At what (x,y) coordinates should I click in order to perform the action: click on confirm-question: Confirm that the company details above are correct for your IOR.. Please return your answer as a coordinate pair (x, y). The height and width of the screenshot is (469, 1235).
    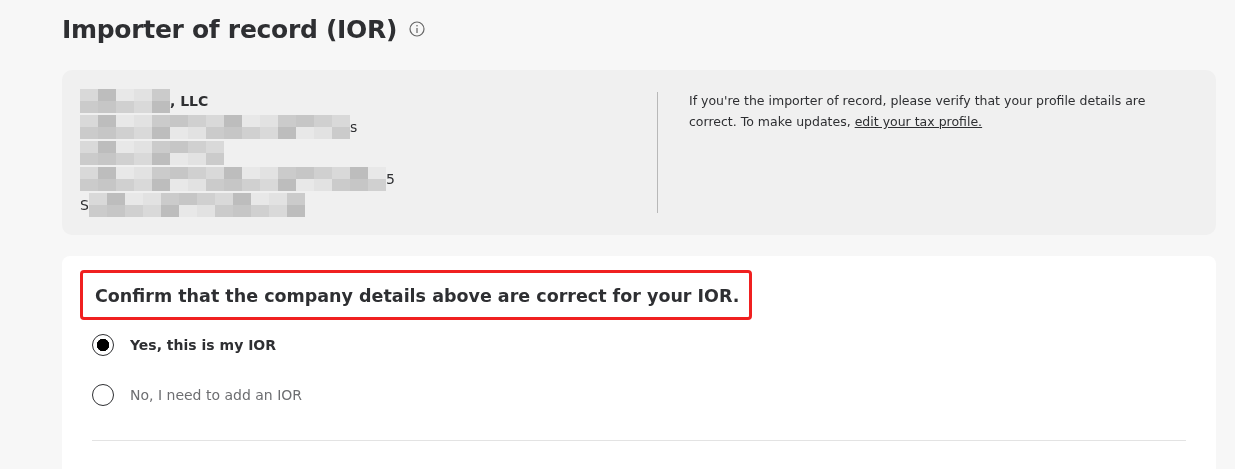
    Looking at the image, I should click on (417, 296).